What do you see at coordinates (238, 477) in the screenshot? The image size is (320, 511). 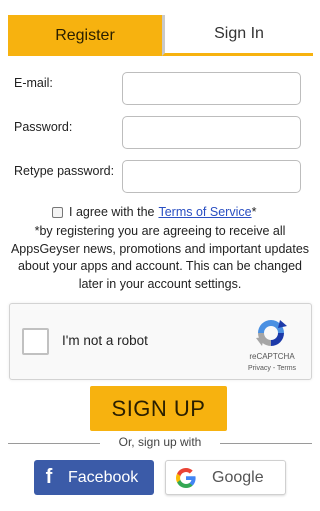 I see `google-label: Google` at bounding box center [238, 477].